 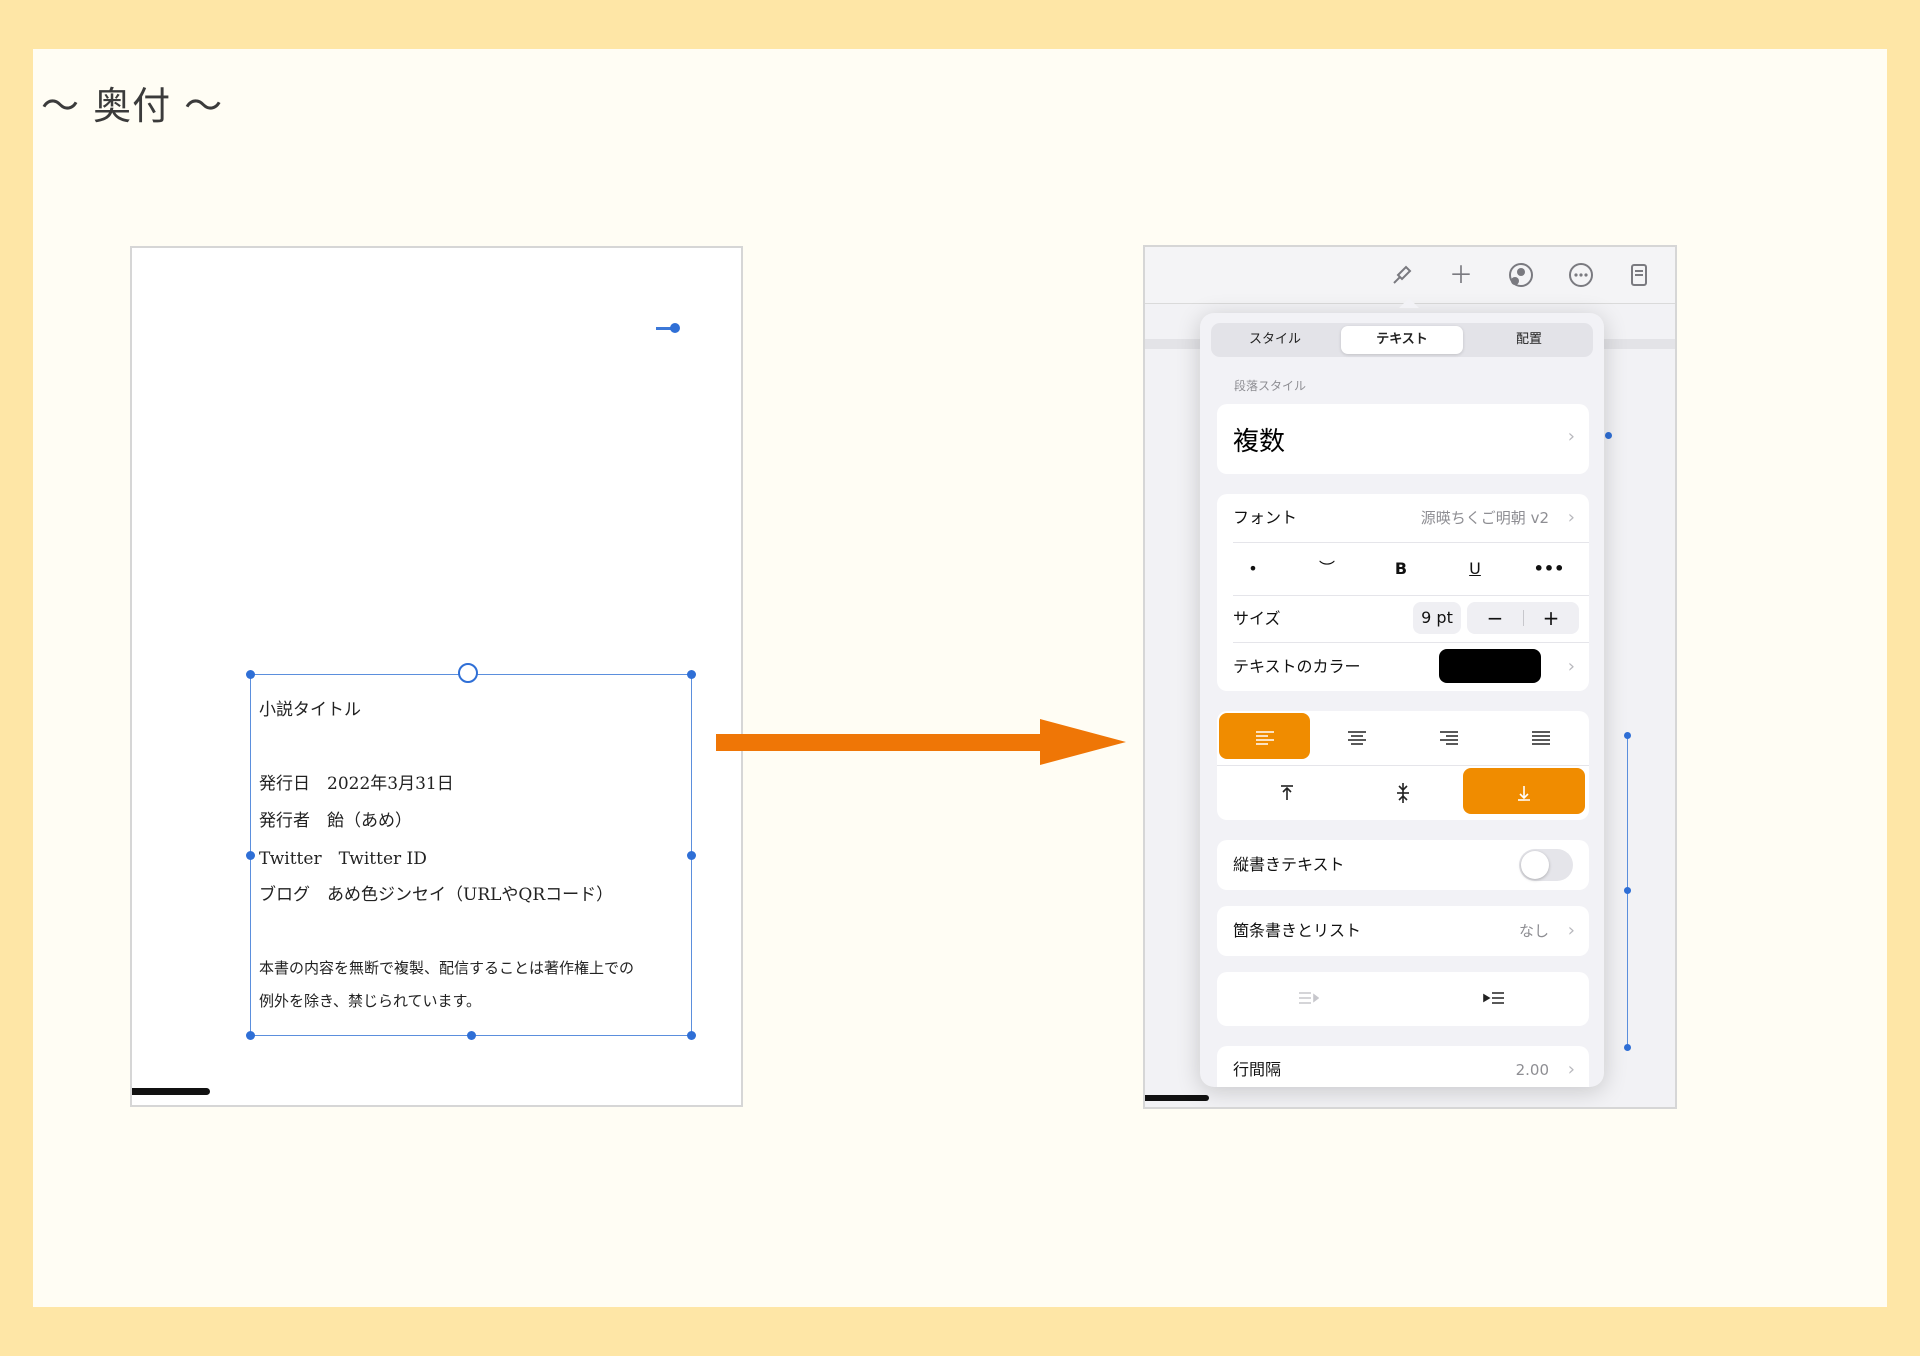 What do you see at coordinates (250, 1035) in the screenshot?
I see `resize-handle-bottom-left` at bounding box center [250, 1035].